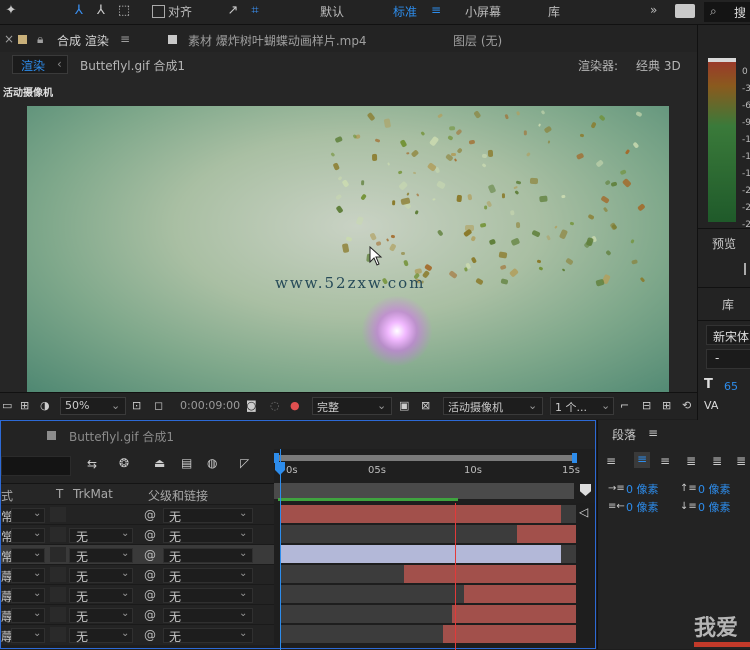 The width and height of the screenshot is (750, 650). What do you see at coordinates (741, 461) in the screenshot?
I see `justify-right-icon: ≣` at bounding box center [741, 461].